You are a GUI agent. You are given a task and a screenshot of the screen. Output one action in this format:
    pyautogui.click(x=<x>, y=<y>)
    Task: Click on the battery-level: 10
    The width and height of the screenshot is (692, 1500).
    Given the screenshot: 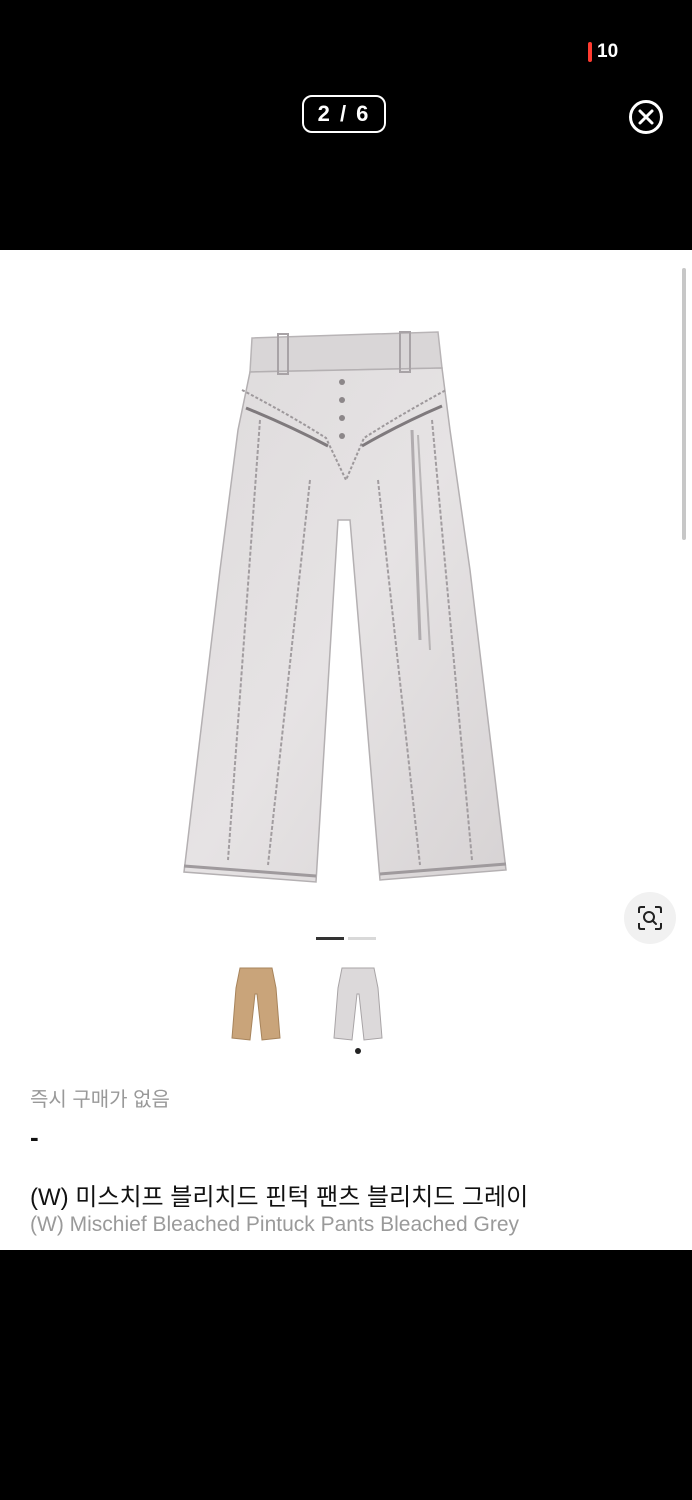 What is the action you would take?
    pyautogui.click(x=608, y=51)
    